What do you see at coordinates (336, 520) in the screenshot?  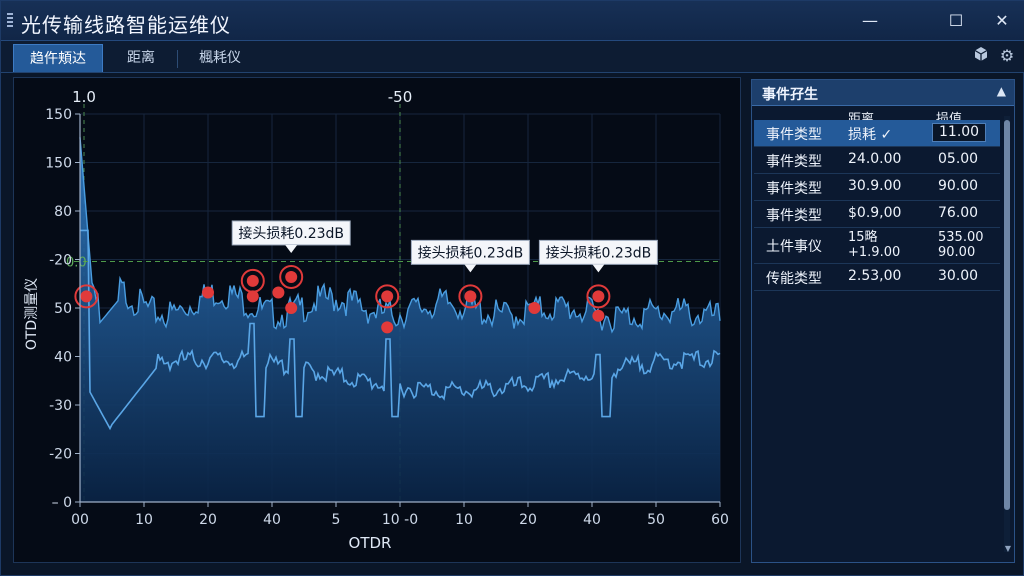 I see `x-tick-label: 5` at bounding box center [336, 520].